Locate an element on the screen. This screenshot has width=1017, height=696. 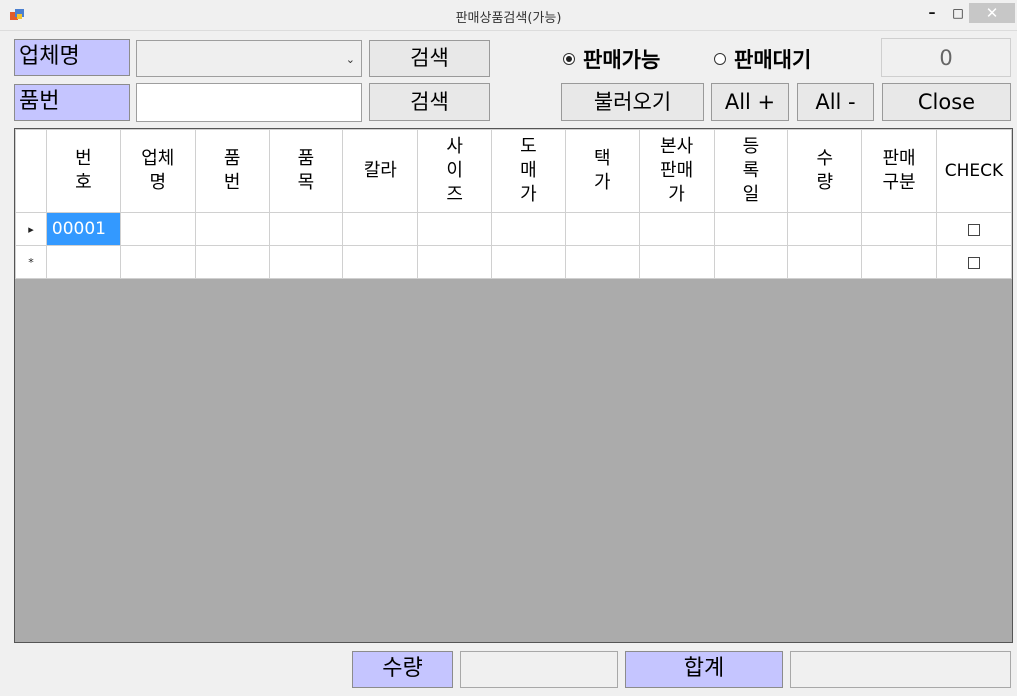
close-window-button: ✕ is located at coordinates (992, 13).